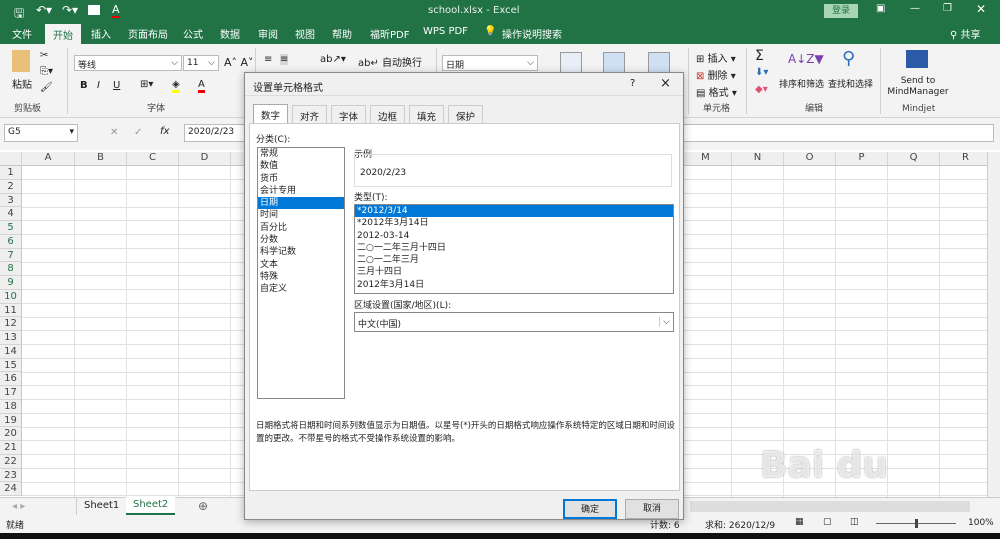 The height and width of the screenshot is (539, 1000). Describe the element at coordinates (301, 240) in the screenshot. I see `category-item: 分数` at that location.